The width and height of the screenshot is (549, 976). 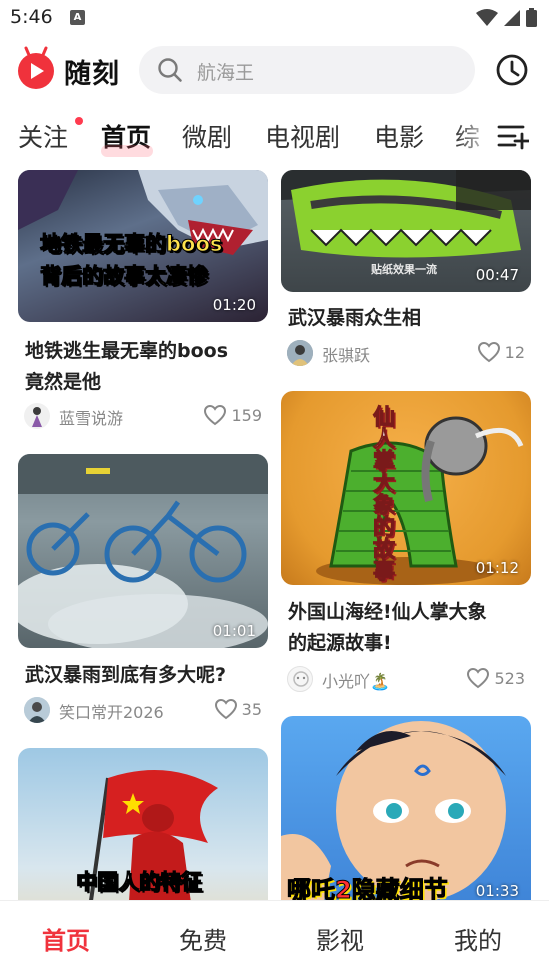 I want to click on new-content-dot, so click(x=79, y=121).